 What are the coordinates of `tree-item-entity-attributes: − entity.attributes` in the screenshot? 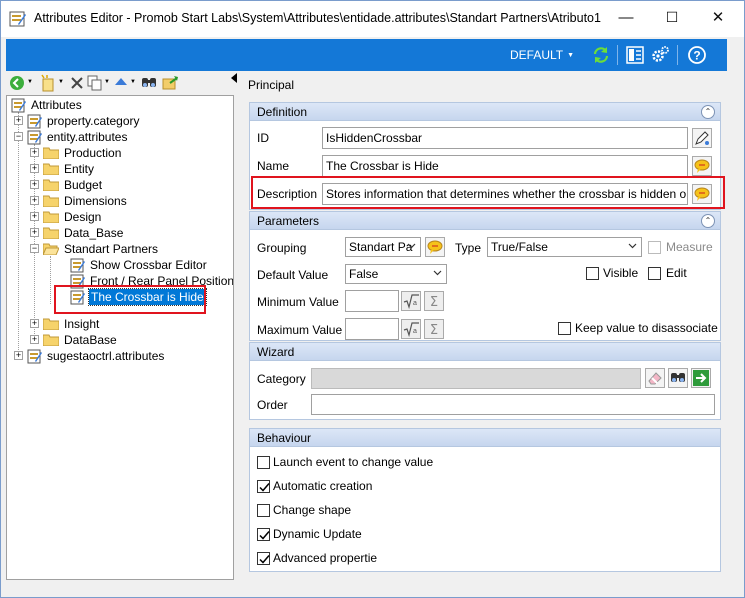 It's located at (119, 137).